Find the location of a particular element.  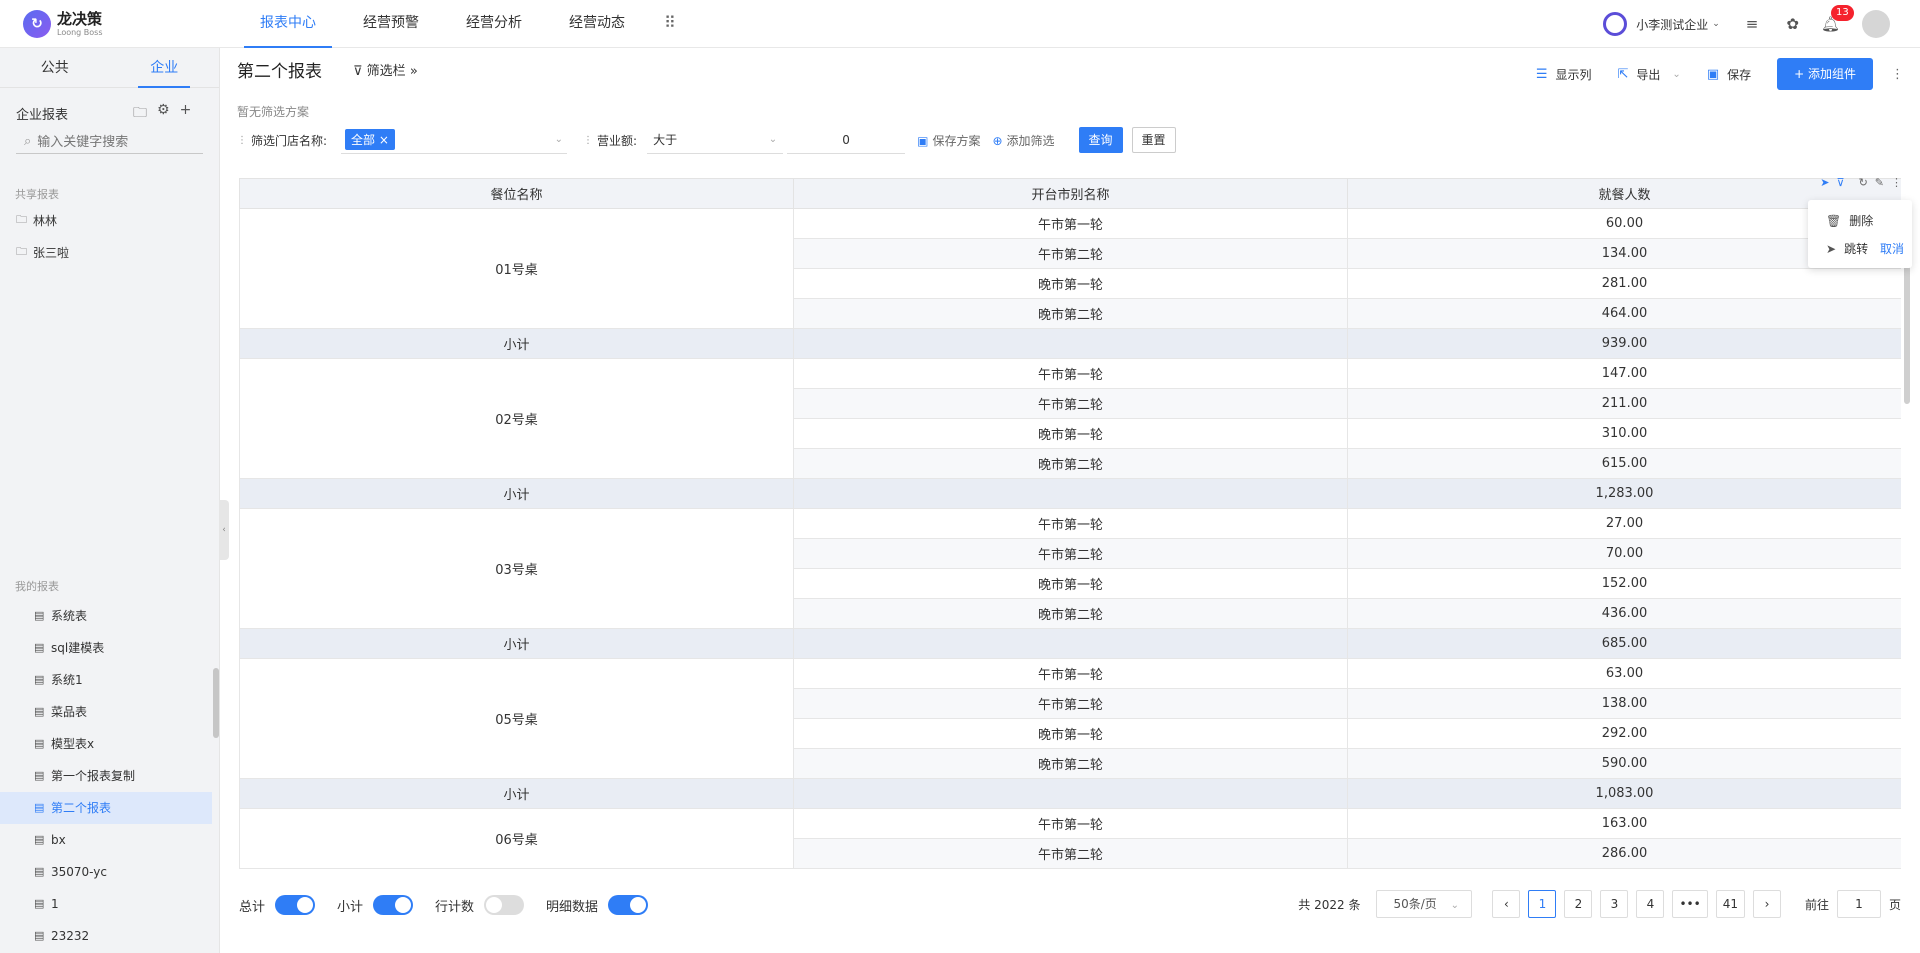

sidebar-item-report: ▤ 35070-yc is located at coordinates (106, 872).